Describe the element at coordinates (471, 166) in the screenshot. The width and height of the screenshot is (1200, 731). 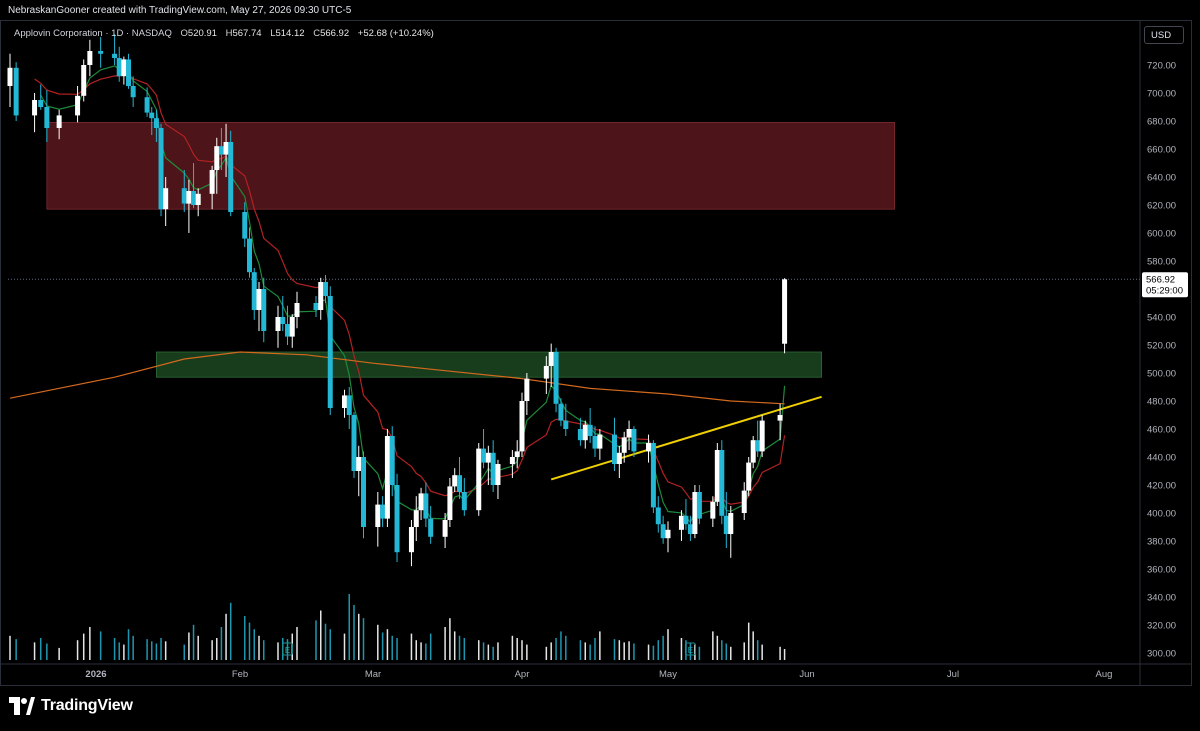
I see `supply-zone` at that location.